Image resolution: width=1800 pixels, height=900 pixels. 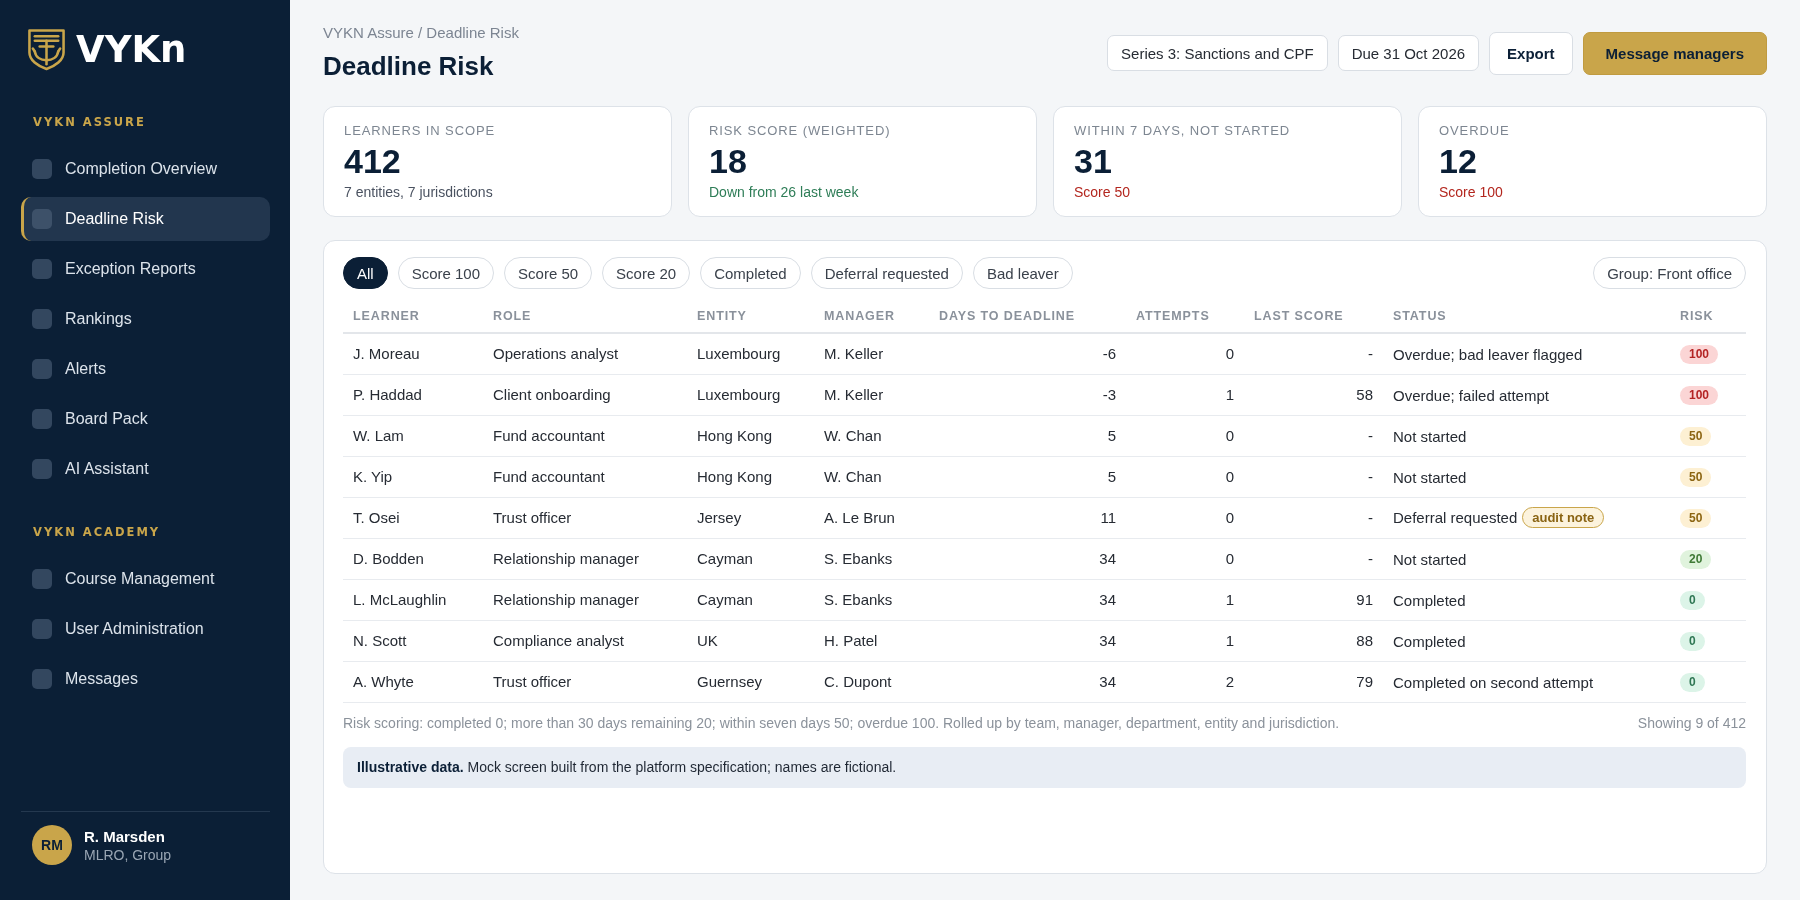 I want to click on table-cell: 2, so click(x=1185, y=681).